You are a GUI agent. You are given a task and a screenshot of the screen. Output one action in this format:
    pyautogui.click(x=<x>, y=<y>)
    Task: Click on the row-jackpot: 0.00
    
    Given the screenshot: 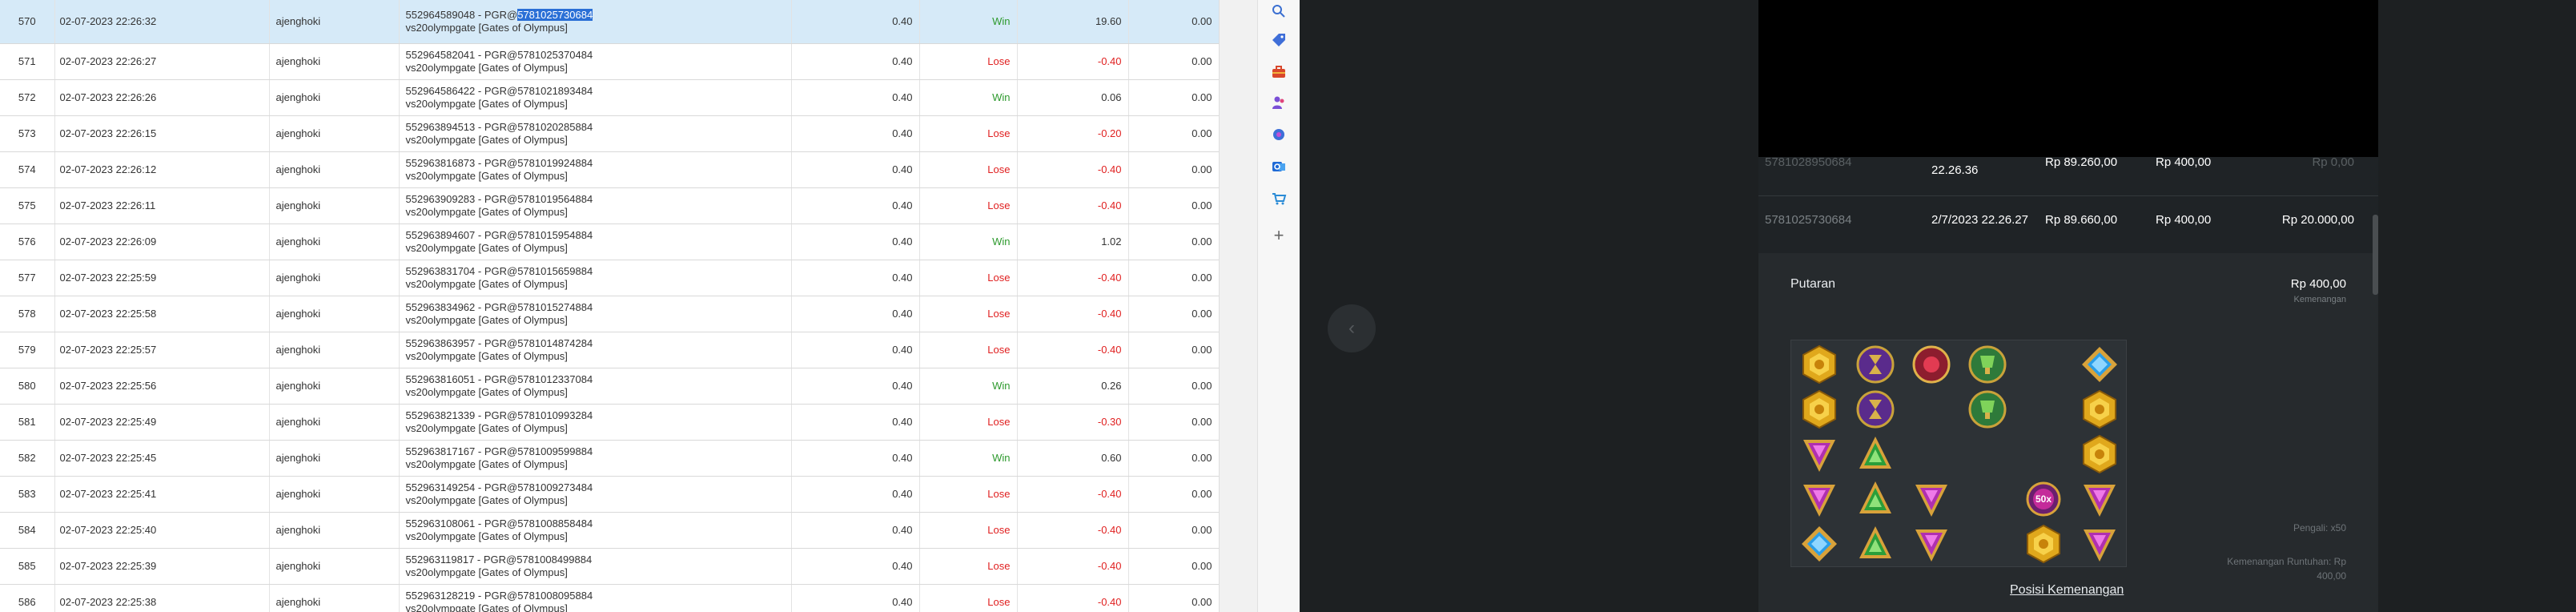 What is the action you would take?
    pyautogui.click(x=1173, y=133)
    